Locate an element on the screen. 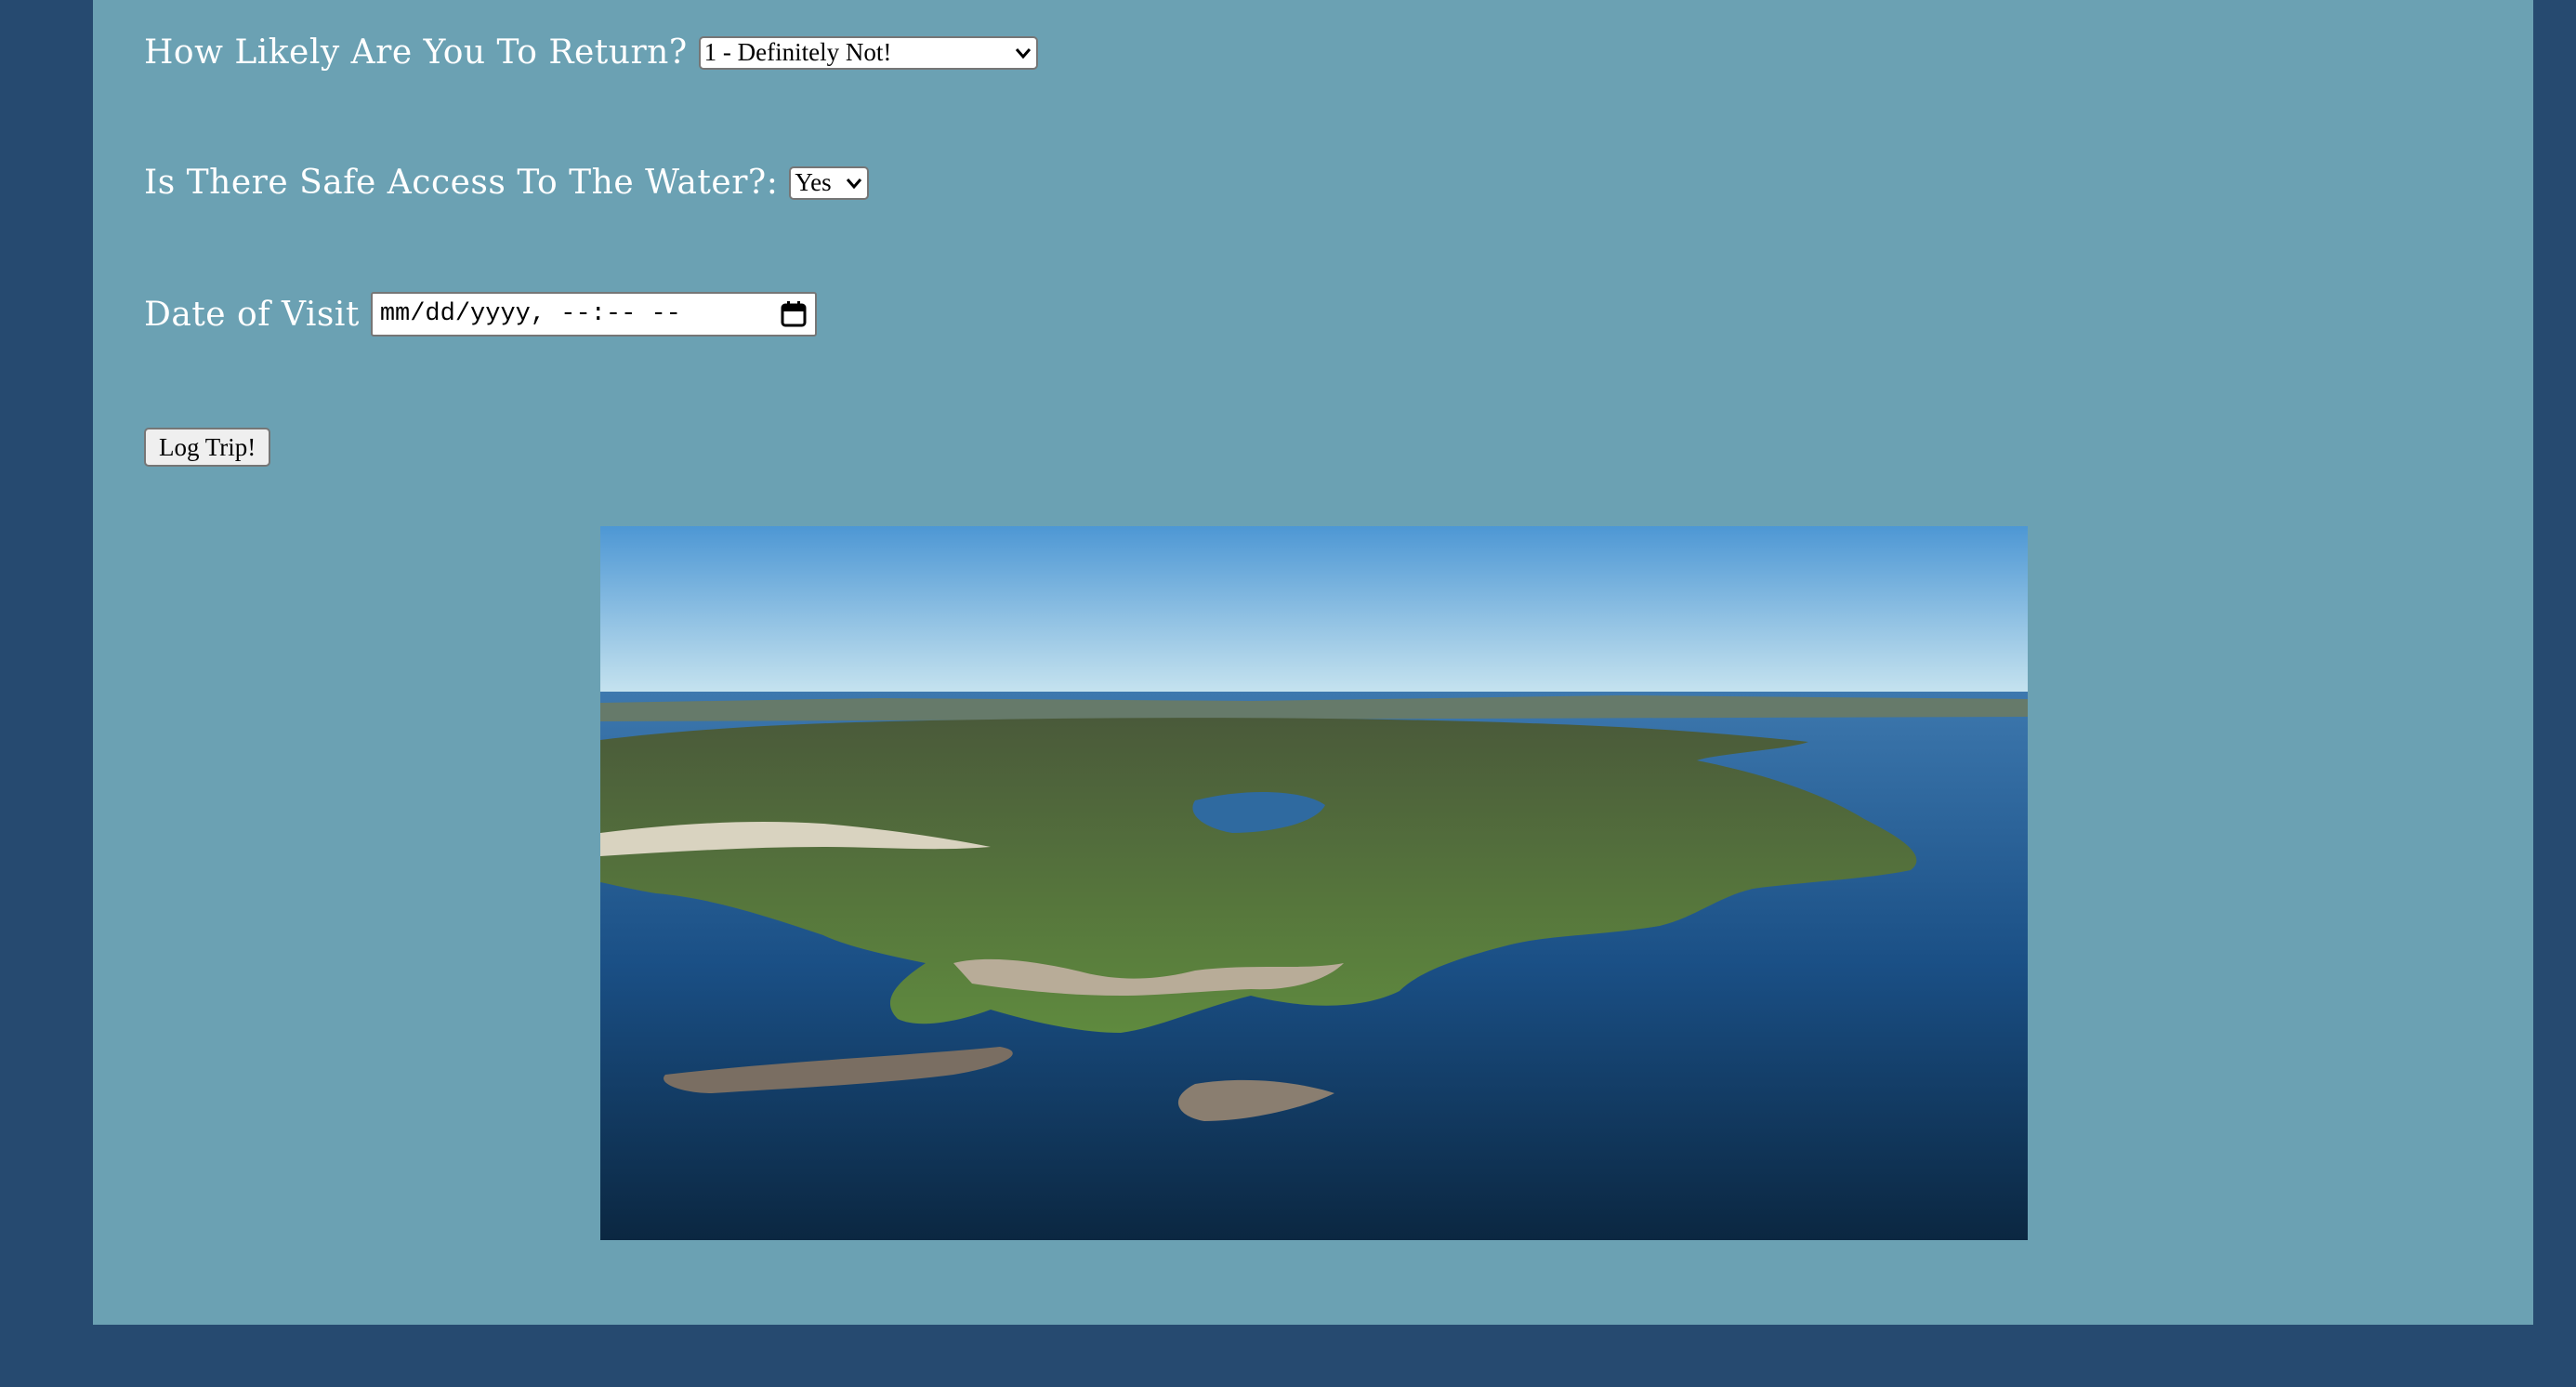 This screenshot has width=2576, height=1387. water-access-label: Is There Safe Access To The Water?: is located at coordinates (461, 183).